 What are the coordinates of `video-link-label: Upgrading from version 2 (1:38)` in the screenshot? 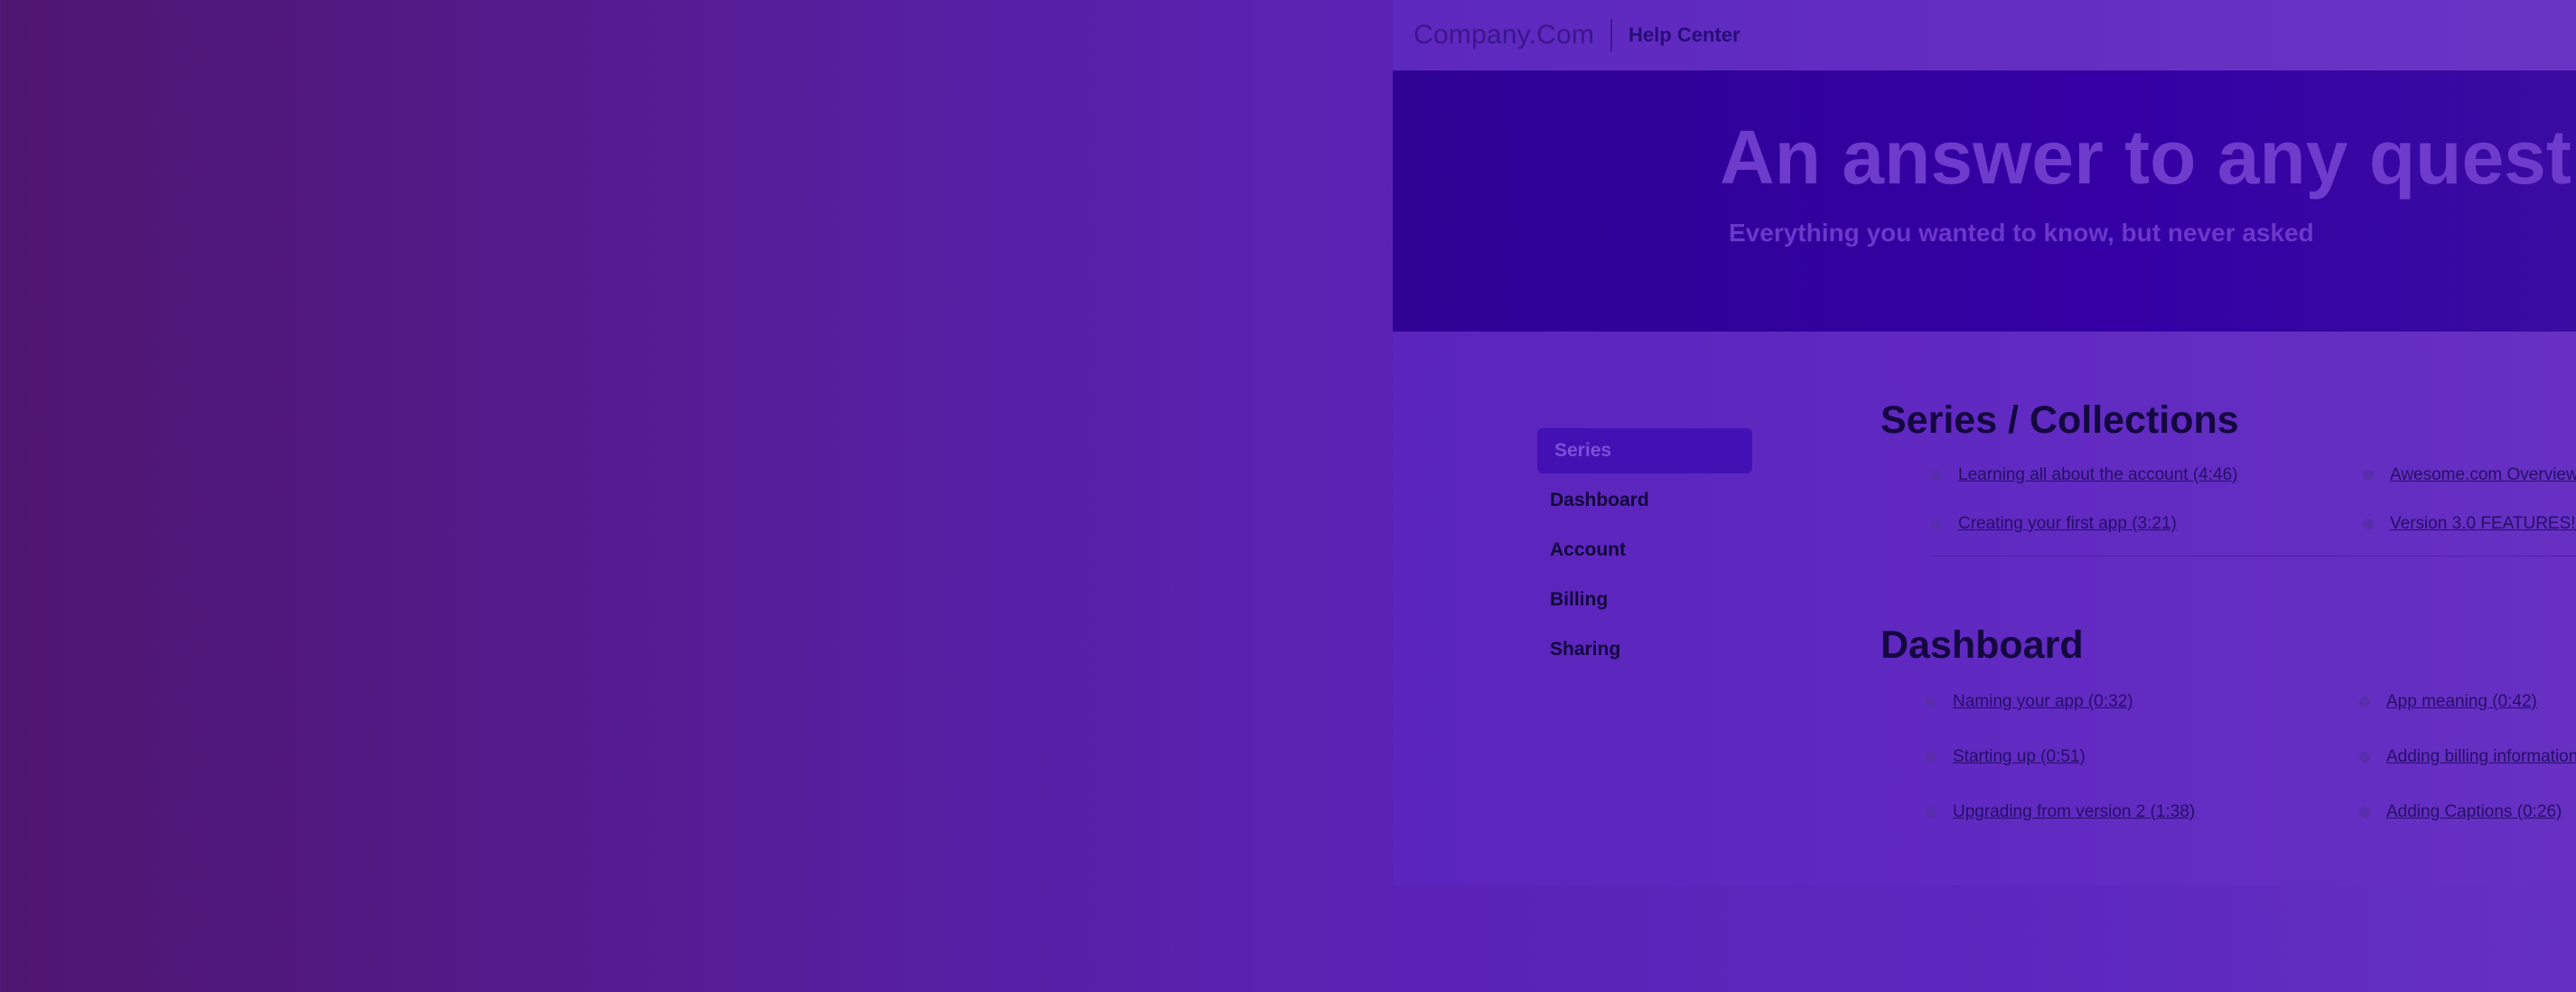 It's located at (2074, 812).